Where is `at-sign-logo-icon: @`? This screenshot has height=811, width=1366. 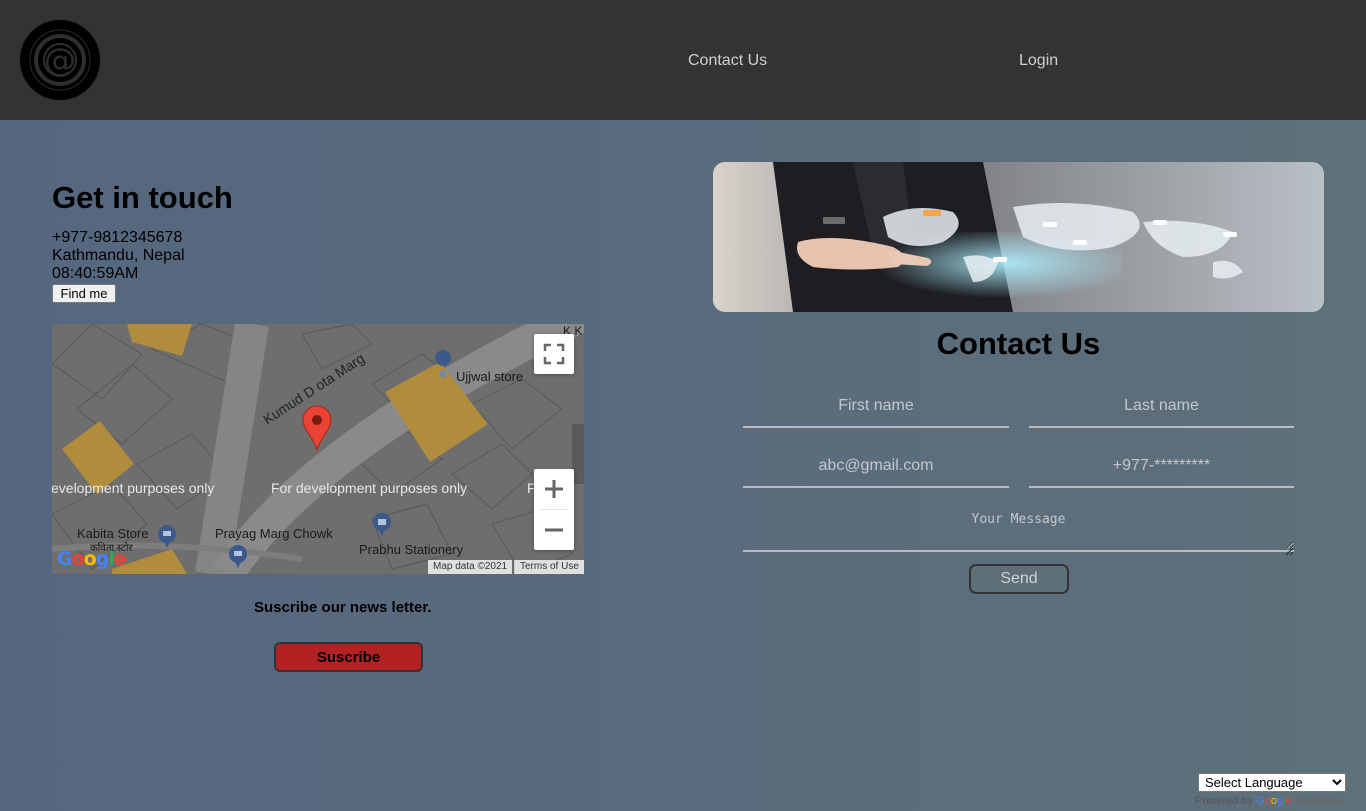 at-sign-logo-icon: @ is located at coordinates (60, 60).